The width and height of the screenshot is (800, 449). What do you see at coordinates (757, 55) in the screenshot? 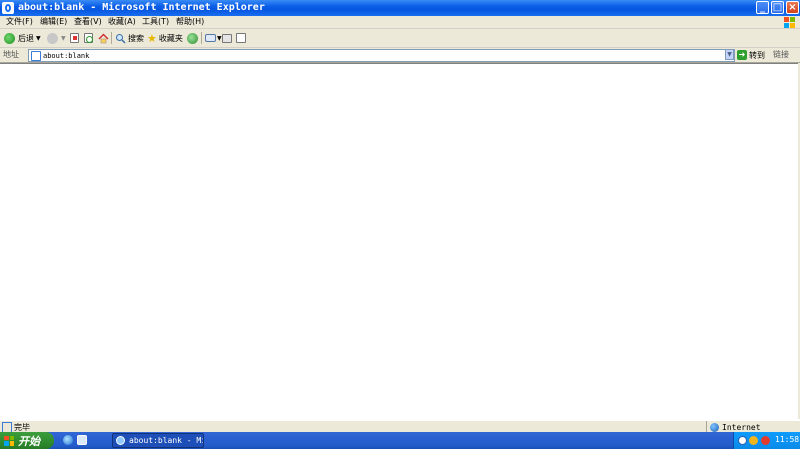
I see `go-label: 转到` at bounding box center [757, 55].